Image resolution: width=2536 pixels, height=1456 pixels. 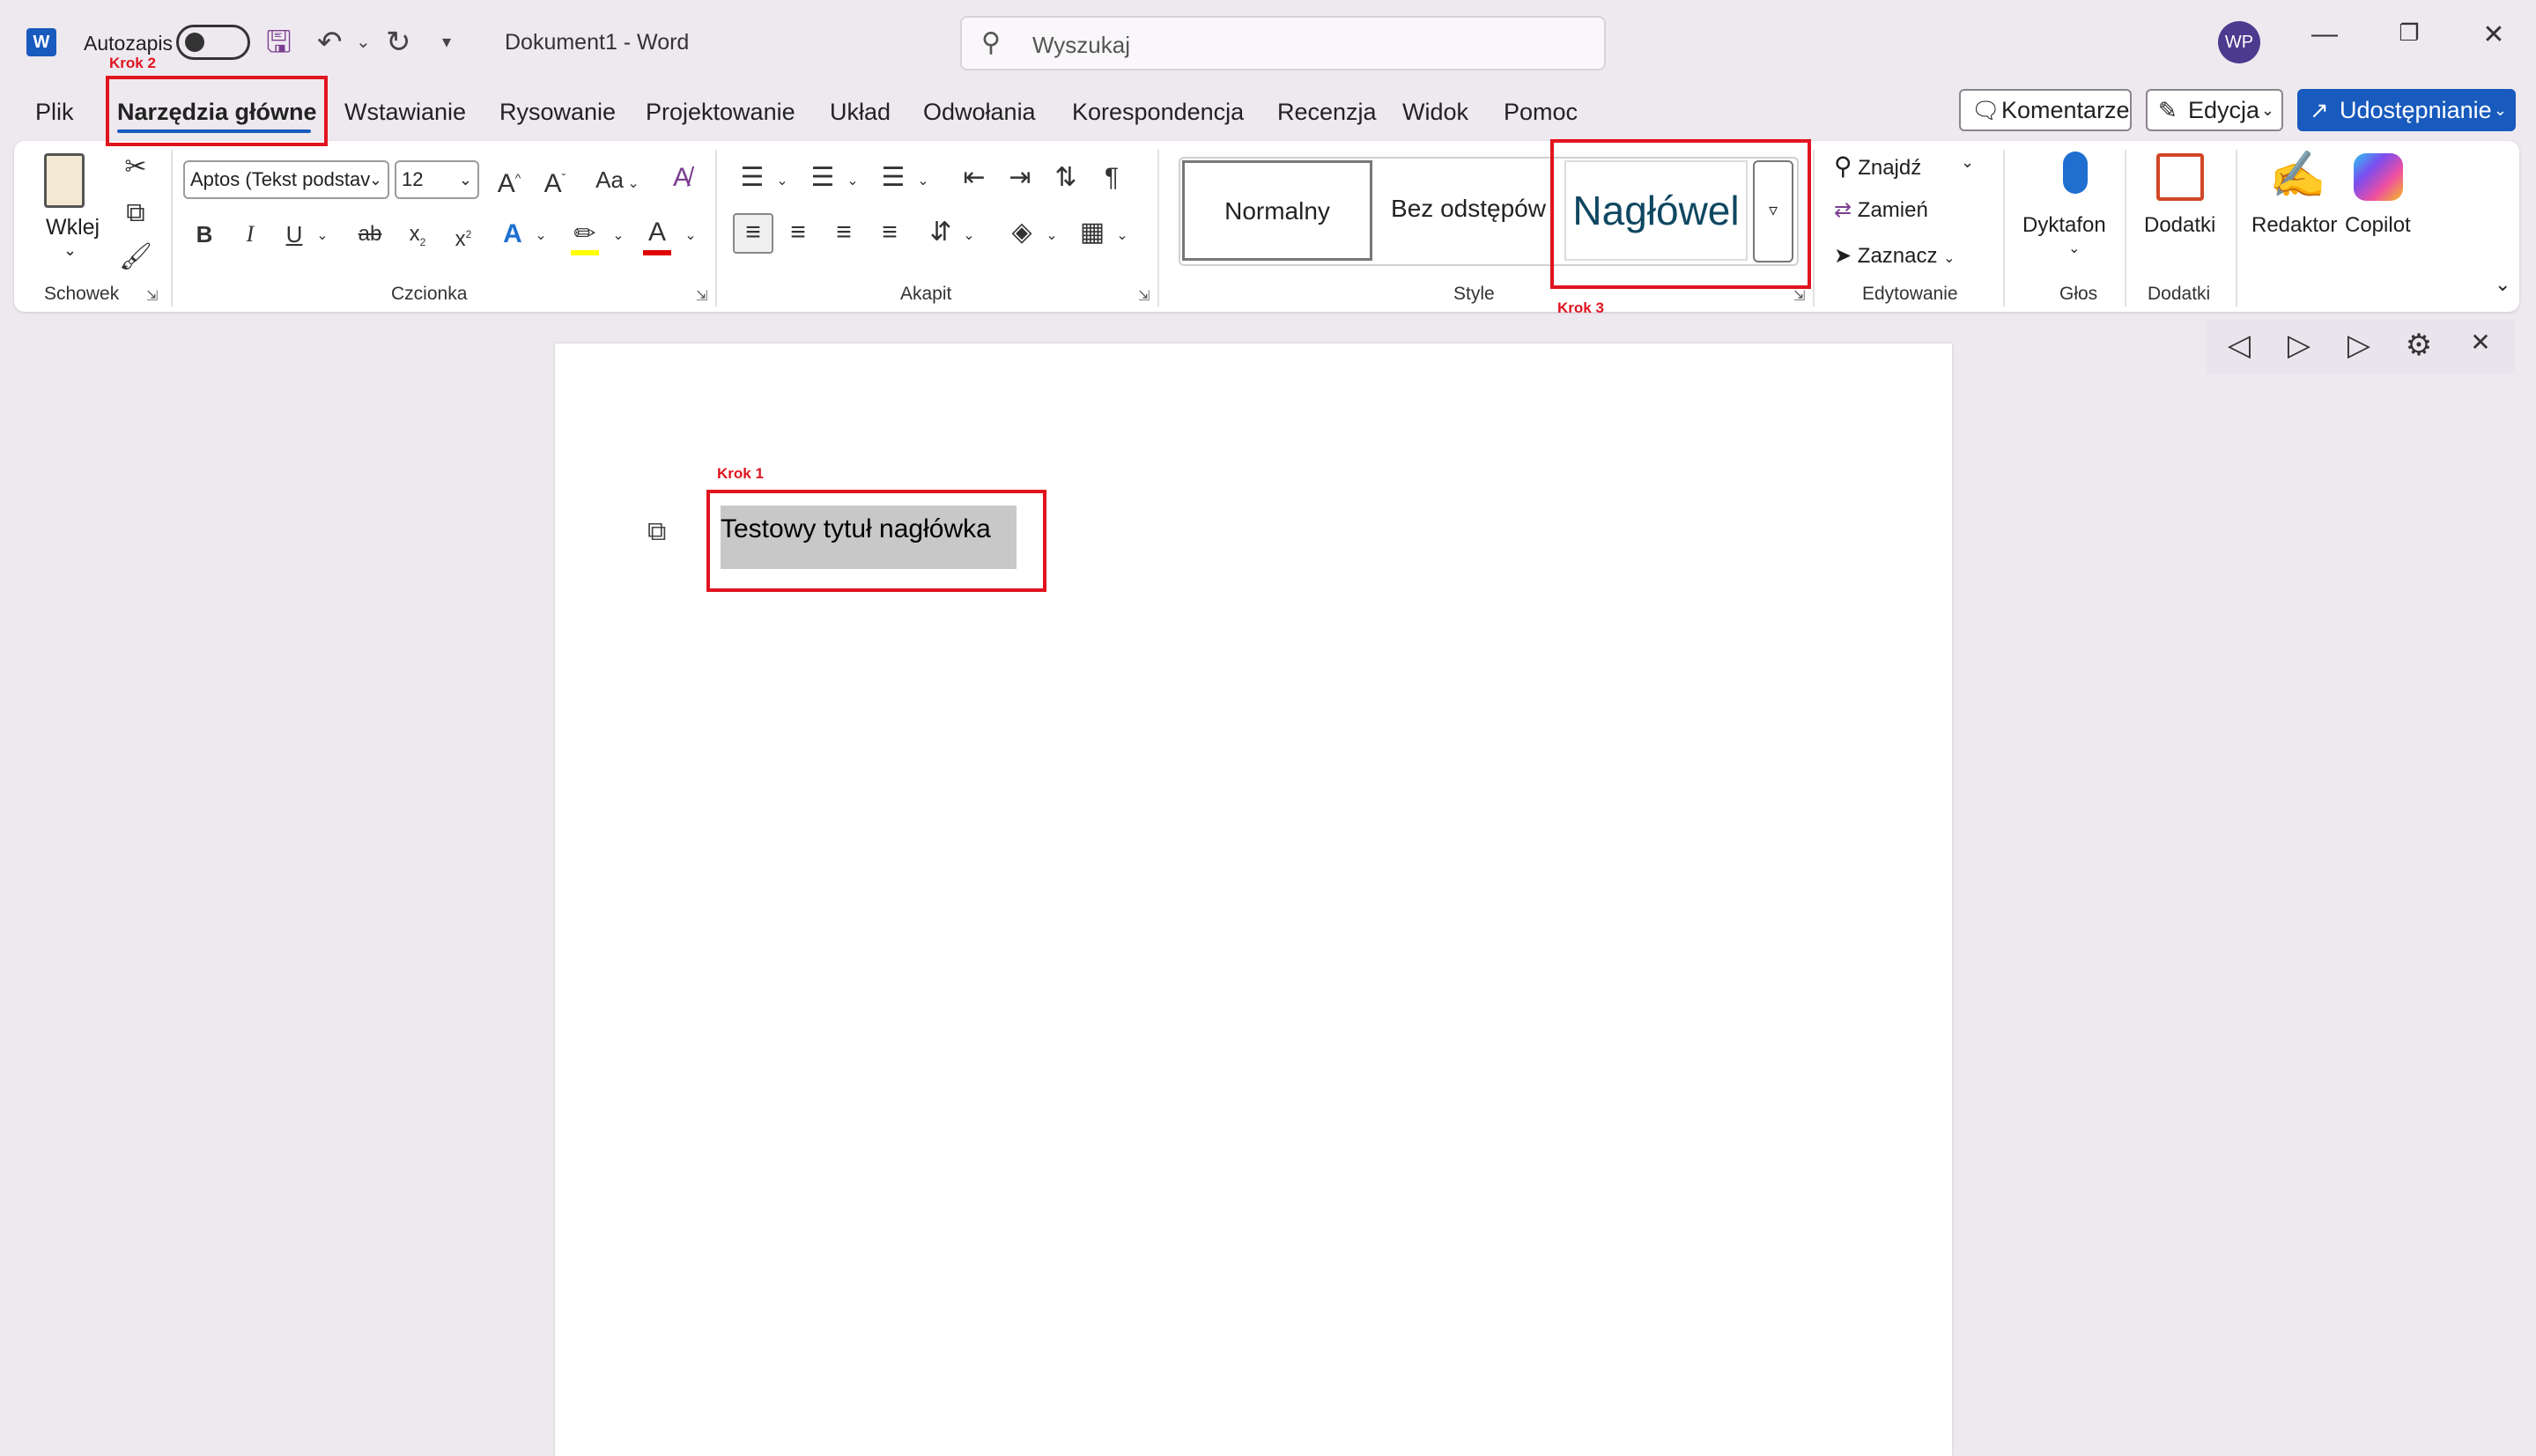 What do you see at coordinates (405, 112) in the screenshot?
I see `tab-insert: Wstawianie` at bounding box center [405, 112].